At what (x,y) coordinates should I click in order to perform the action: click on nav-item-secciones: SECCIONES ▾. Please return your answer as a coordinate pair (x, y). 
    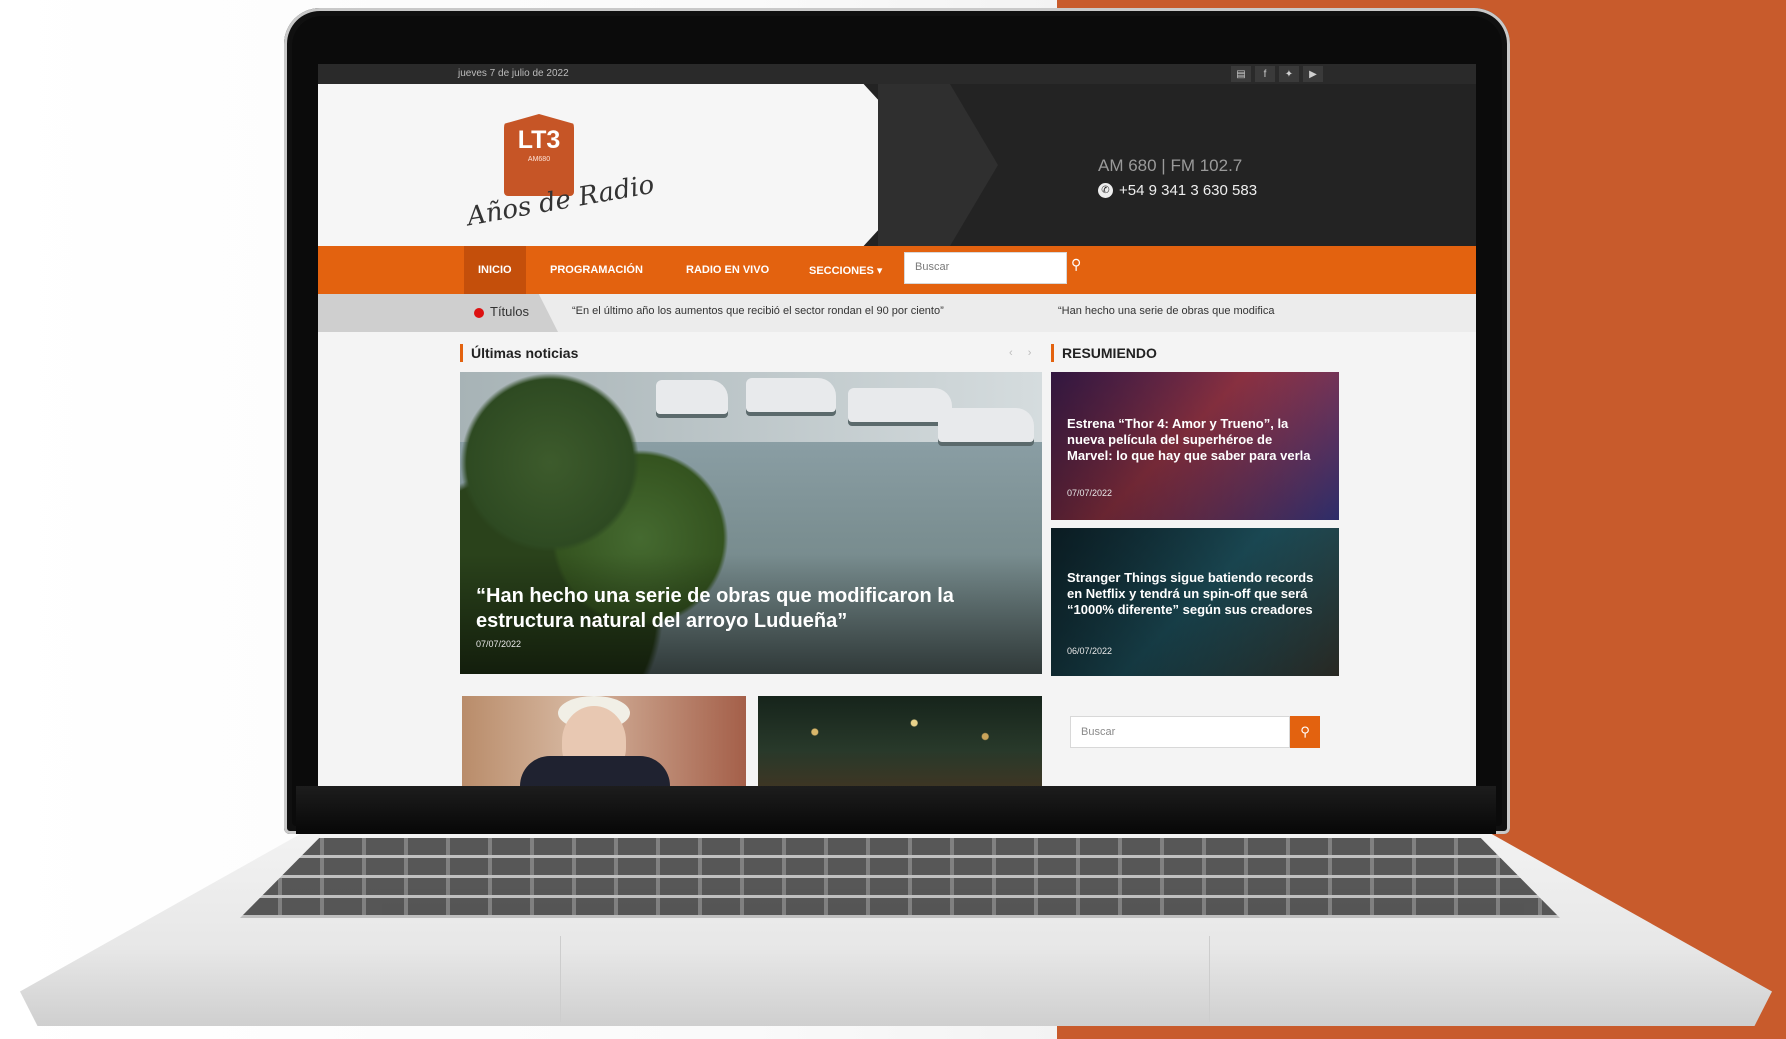
    Looking at the image, I should click on (845, 270).